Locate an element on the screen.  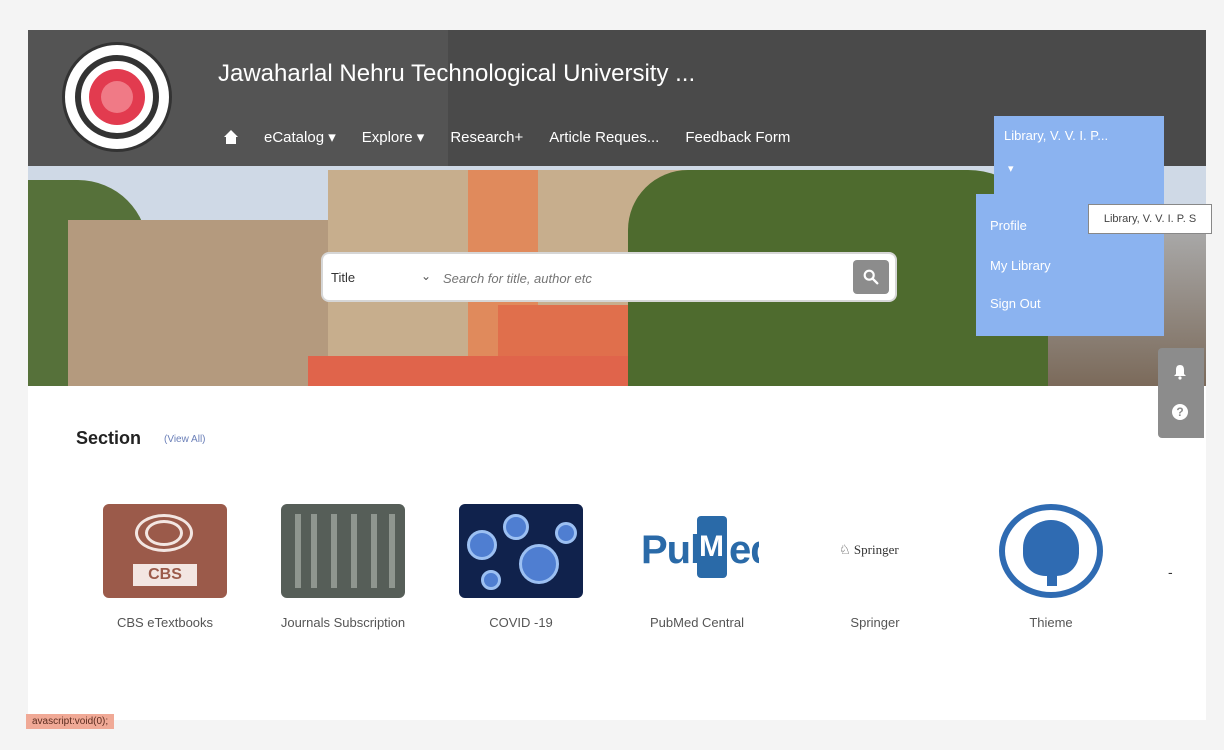
card-label: PubMed Central is located at coordinates (697, 622).